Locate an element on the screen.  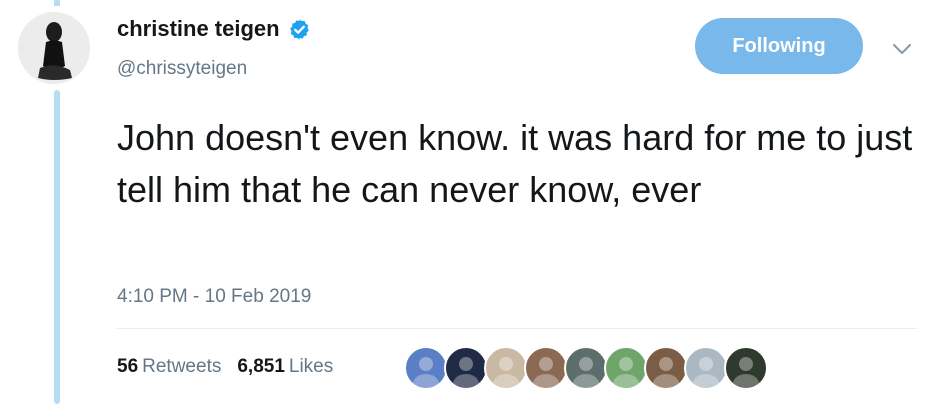
following-button: Following is located at coordinates (779, 46).